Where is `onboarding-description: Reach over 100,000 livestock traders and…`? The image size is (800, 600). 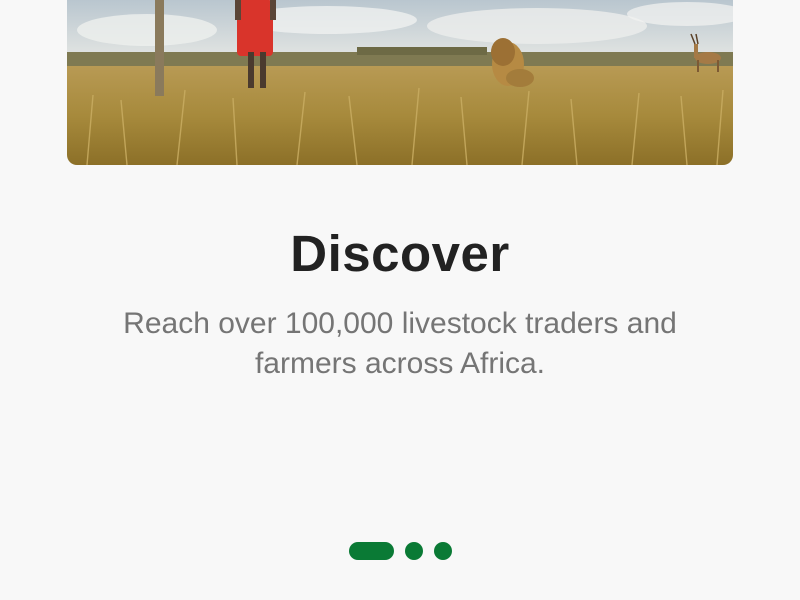 onboarding-description: Reach over 100,000 livestock traders and… is located at coordinates (400, 343).